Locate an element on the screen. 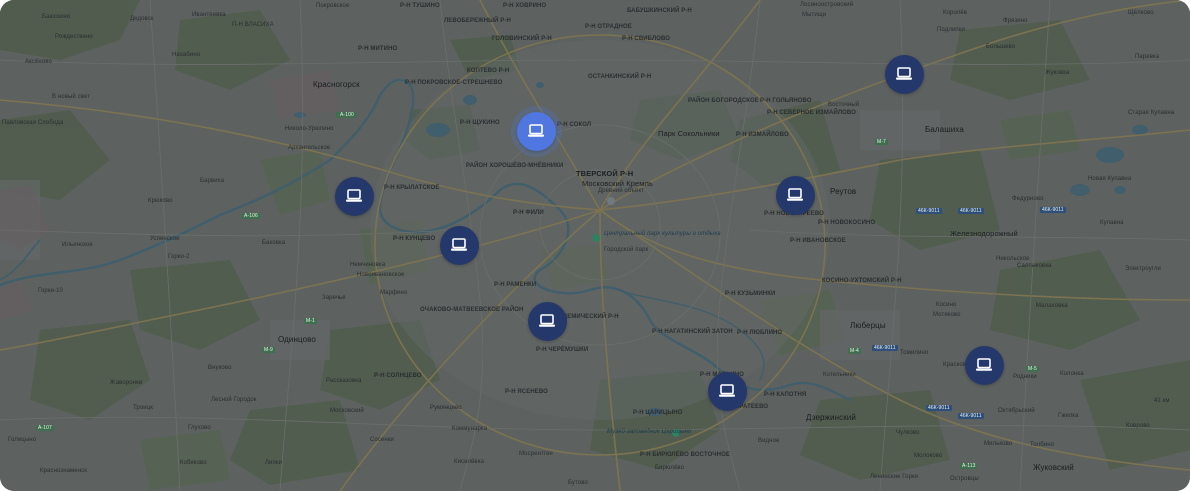 The image size is (1190, 491). pin-balashikha is located at coordinates (904, 74).